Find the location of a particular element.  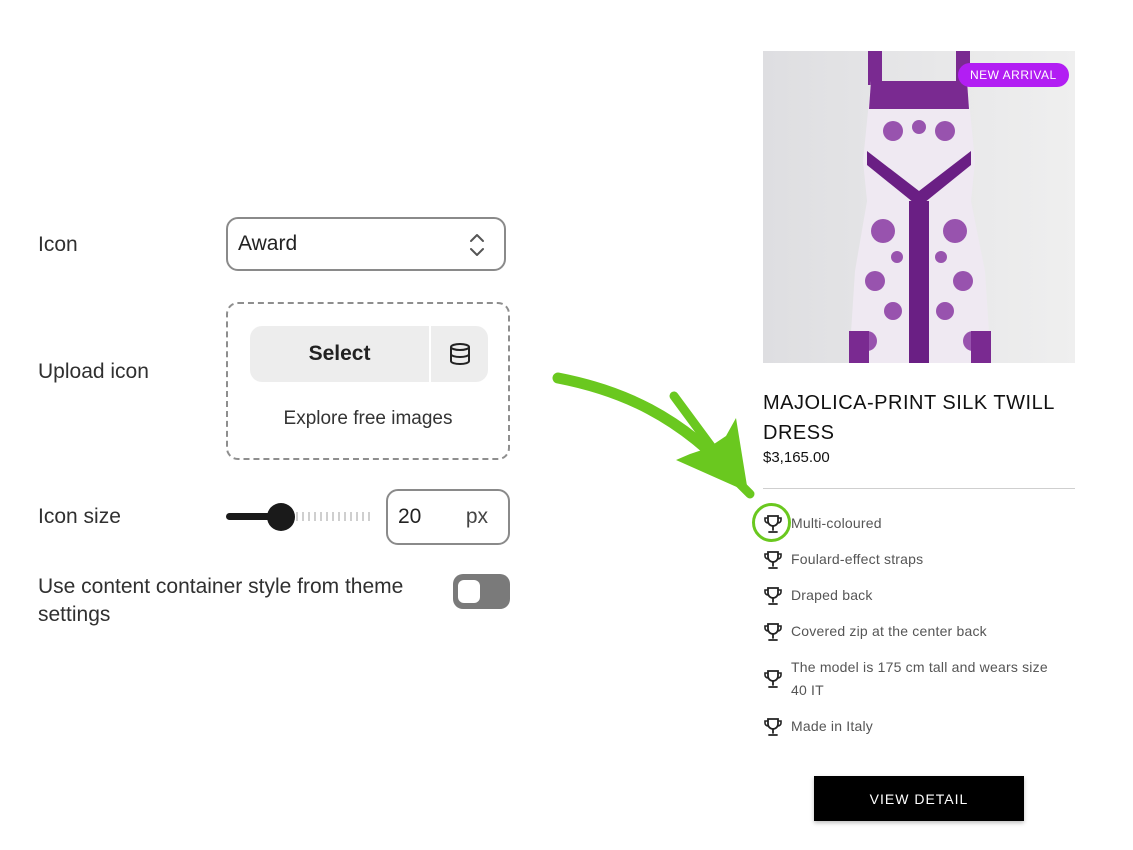

feature-item: Multi-coloured is located at coordinates (918, 523).